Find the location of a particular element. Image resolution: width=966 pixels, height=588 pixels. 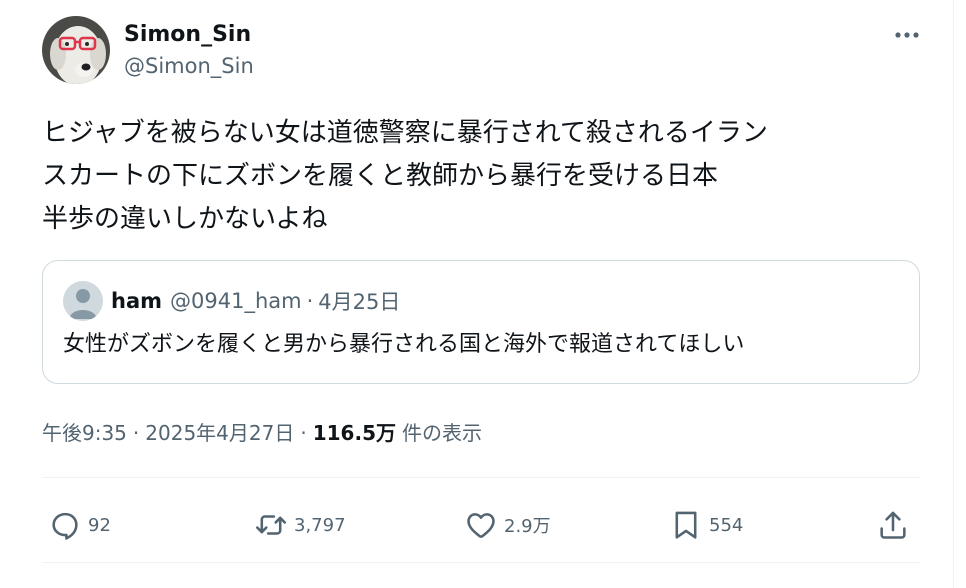

tweet-time: 午後9:35 is located at coordinates (84, 433).